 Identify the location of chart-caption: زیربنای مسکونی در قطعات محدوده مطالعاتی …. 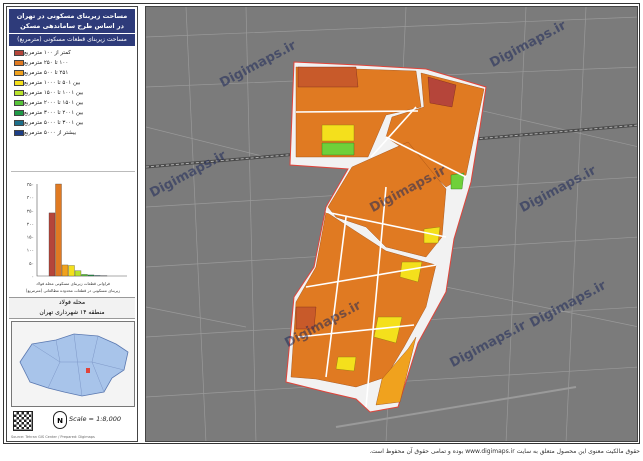
(73, 290).